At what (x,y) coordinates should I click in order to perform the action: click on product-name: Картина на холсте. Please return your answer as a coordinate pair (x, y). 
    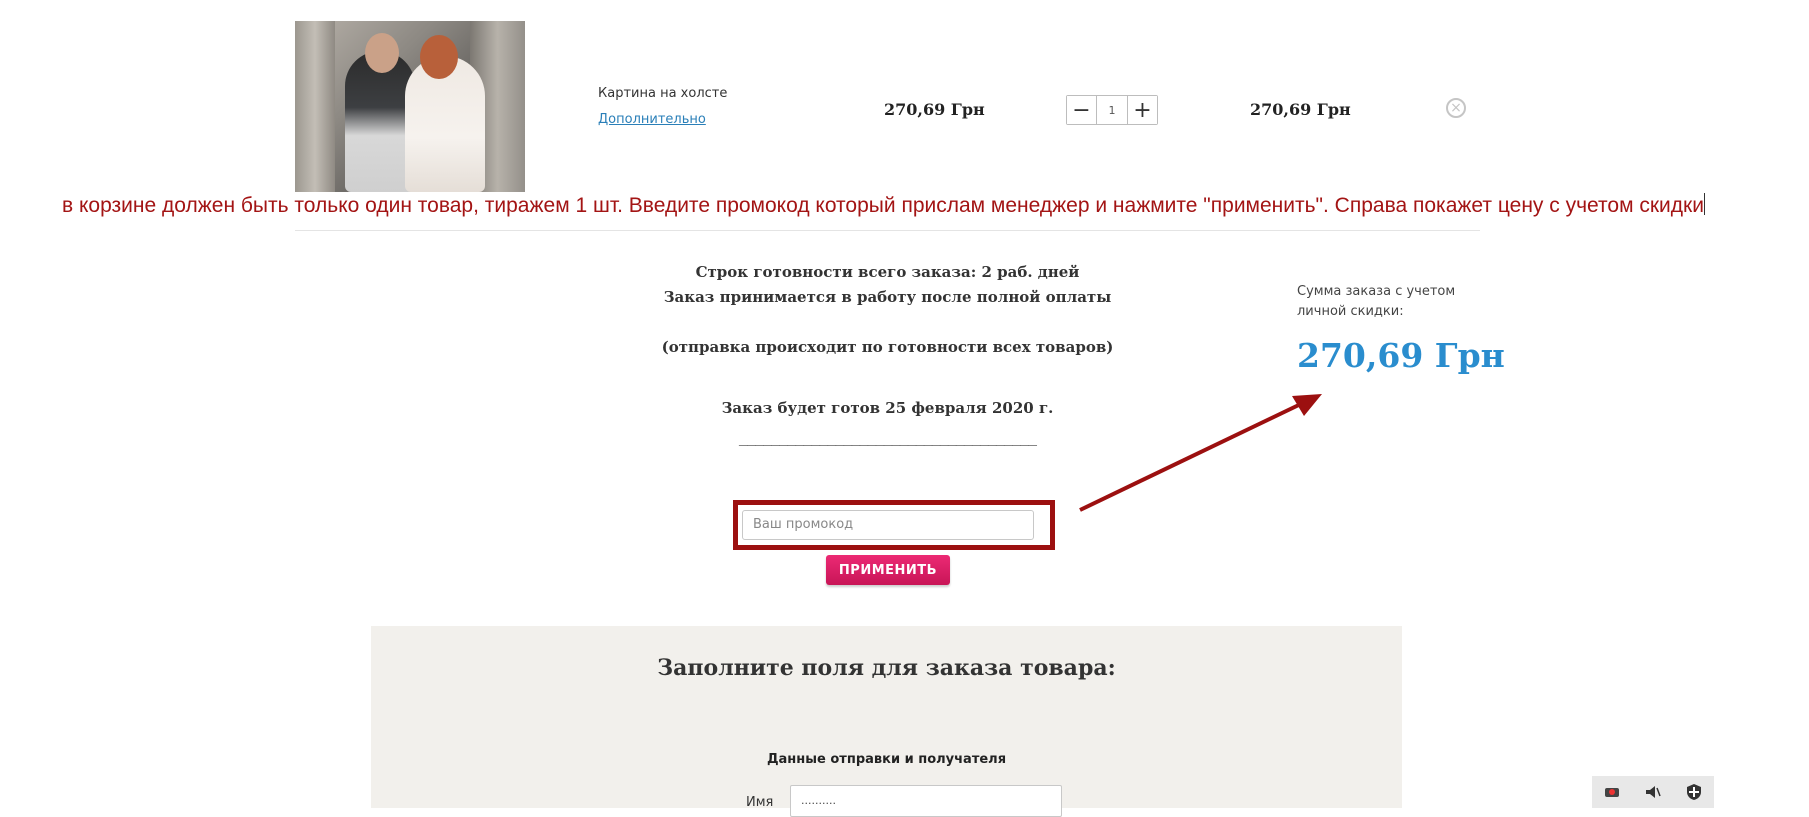
    Looking at the image, I should click on (663, 93).